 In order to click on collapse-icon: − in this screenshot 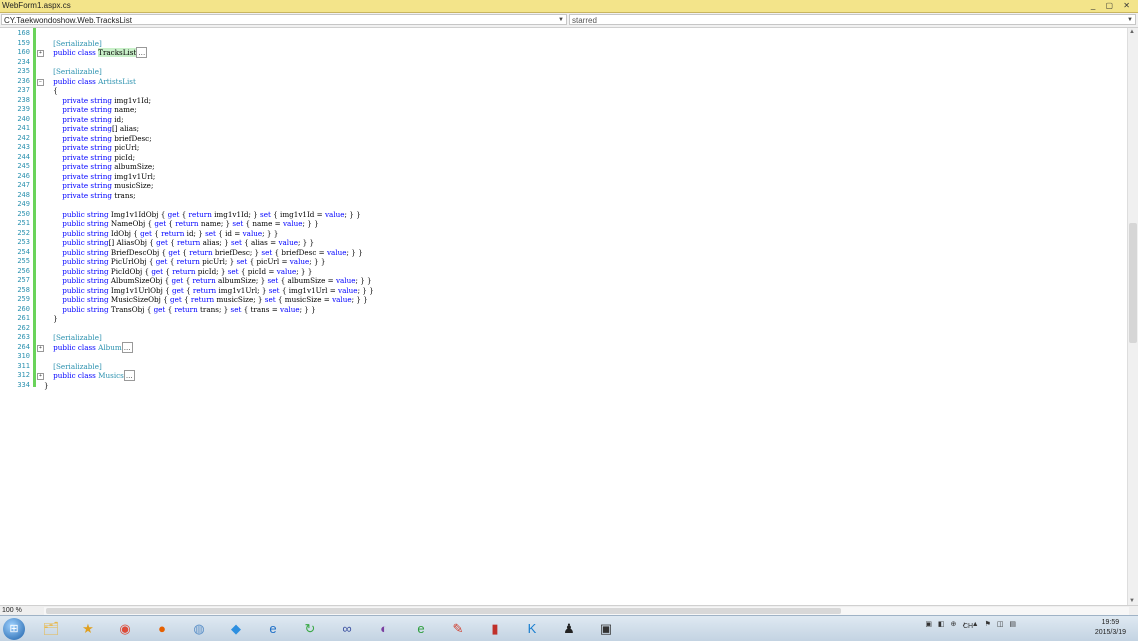, I will do `click(40, 82)`.